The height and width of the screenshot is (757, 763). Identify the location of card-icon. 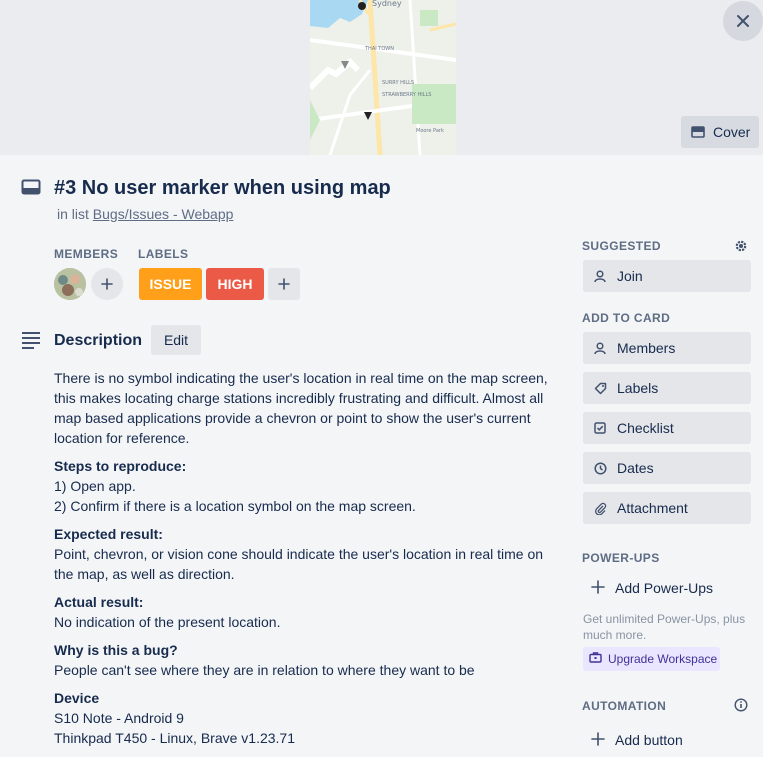
(31, 189).